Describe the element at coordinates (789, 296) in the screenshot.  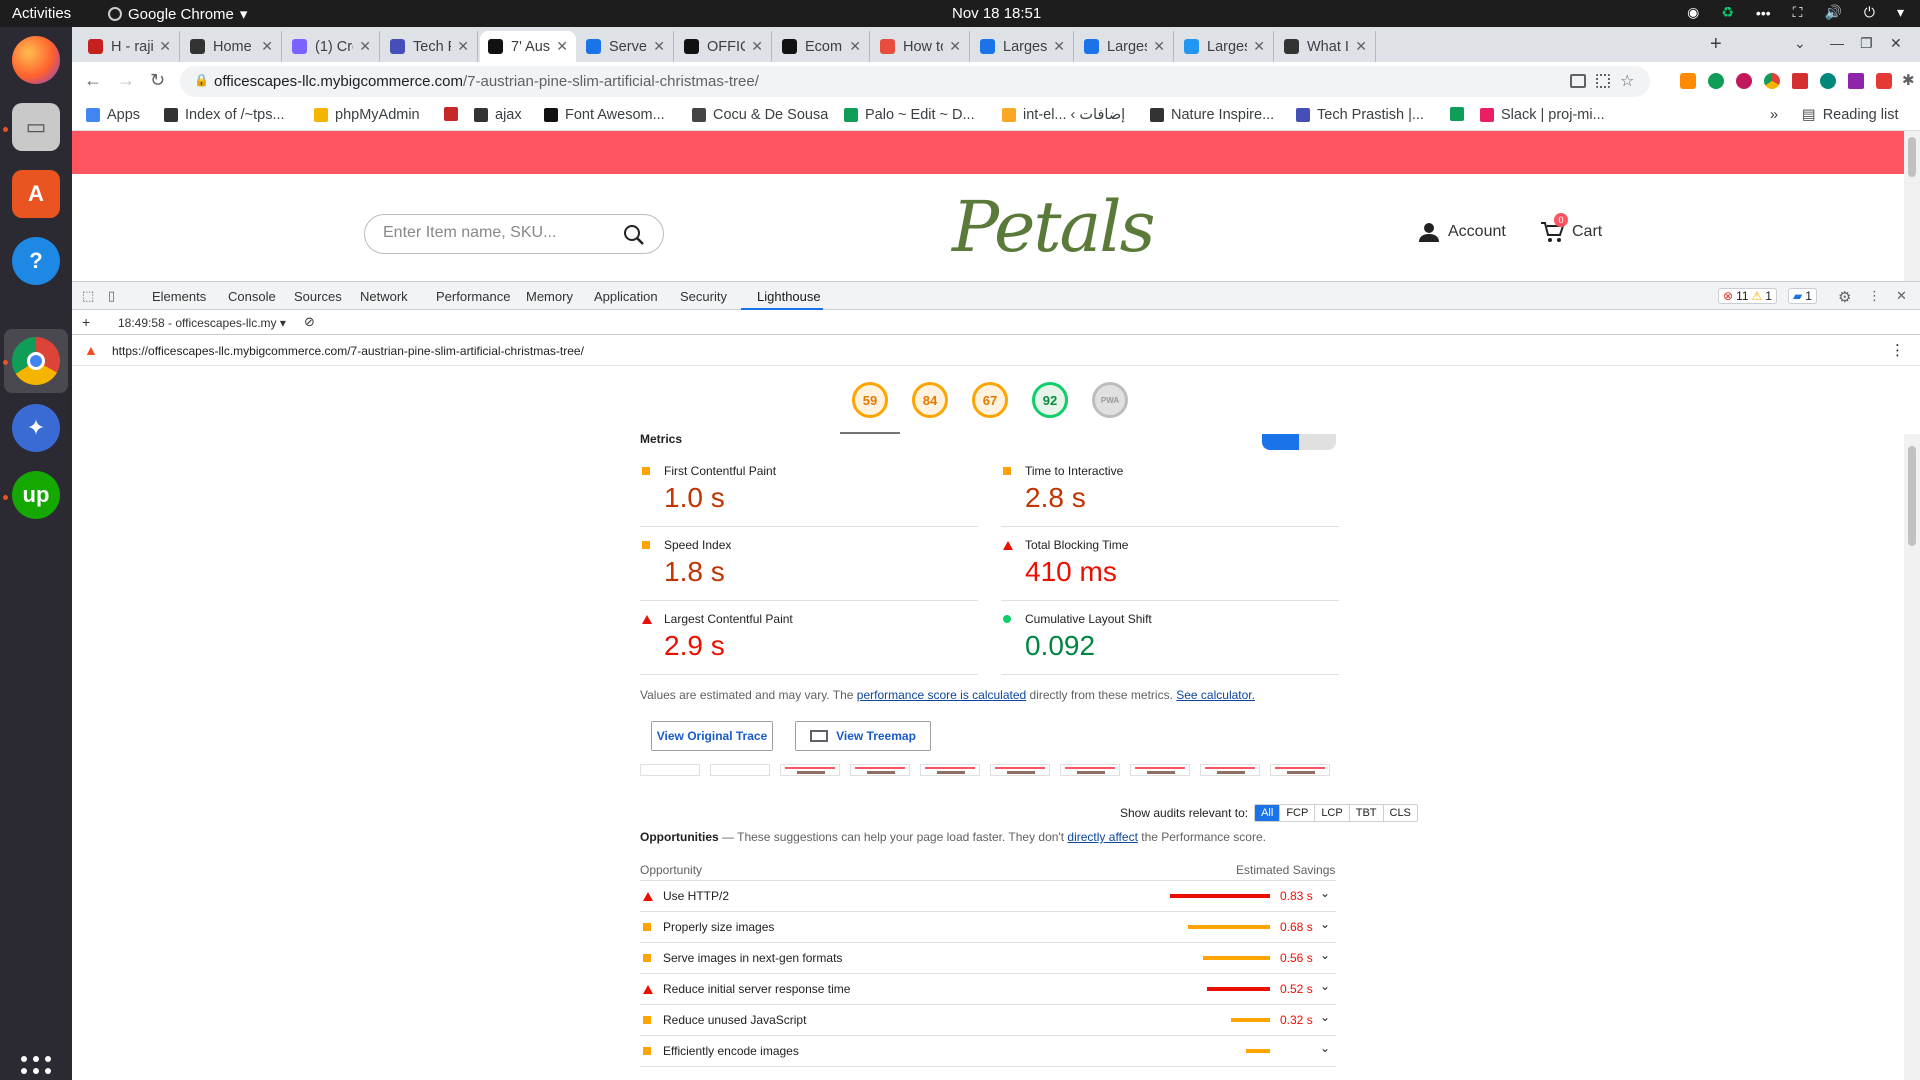
I see `devtools-tab-lighthouse: Lighthouse` at that location.